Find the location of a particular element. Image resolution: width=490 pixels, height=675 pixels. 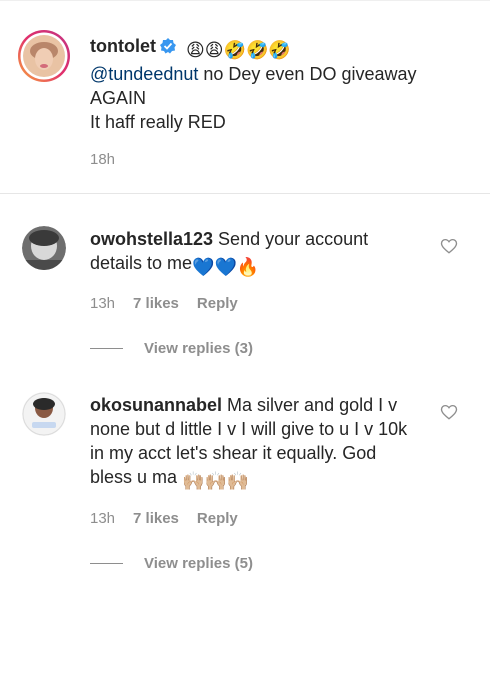

caption-line2: AGAIN is located at coordinates (118, 98).